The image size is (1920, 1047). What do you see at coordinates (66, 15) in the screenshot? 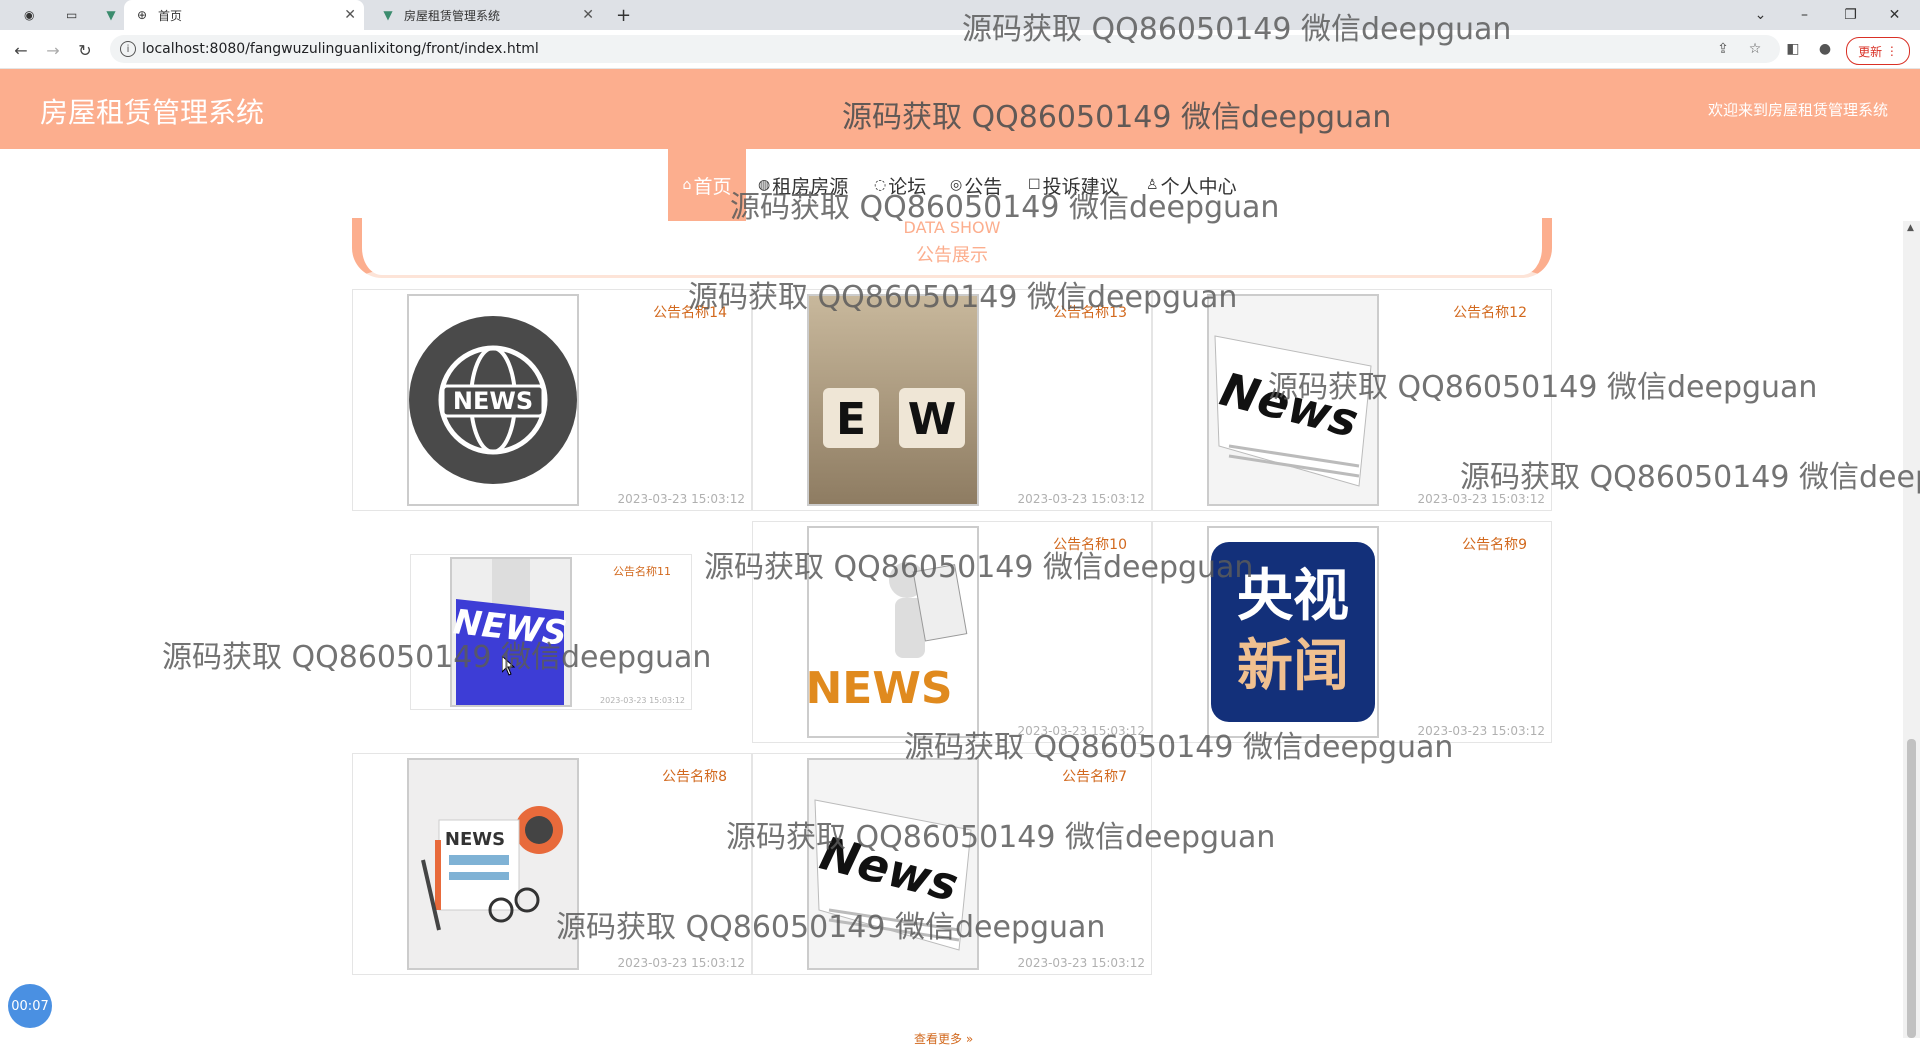
I see `tab-blank-icon: ▭` at bounding box center [66, 15].